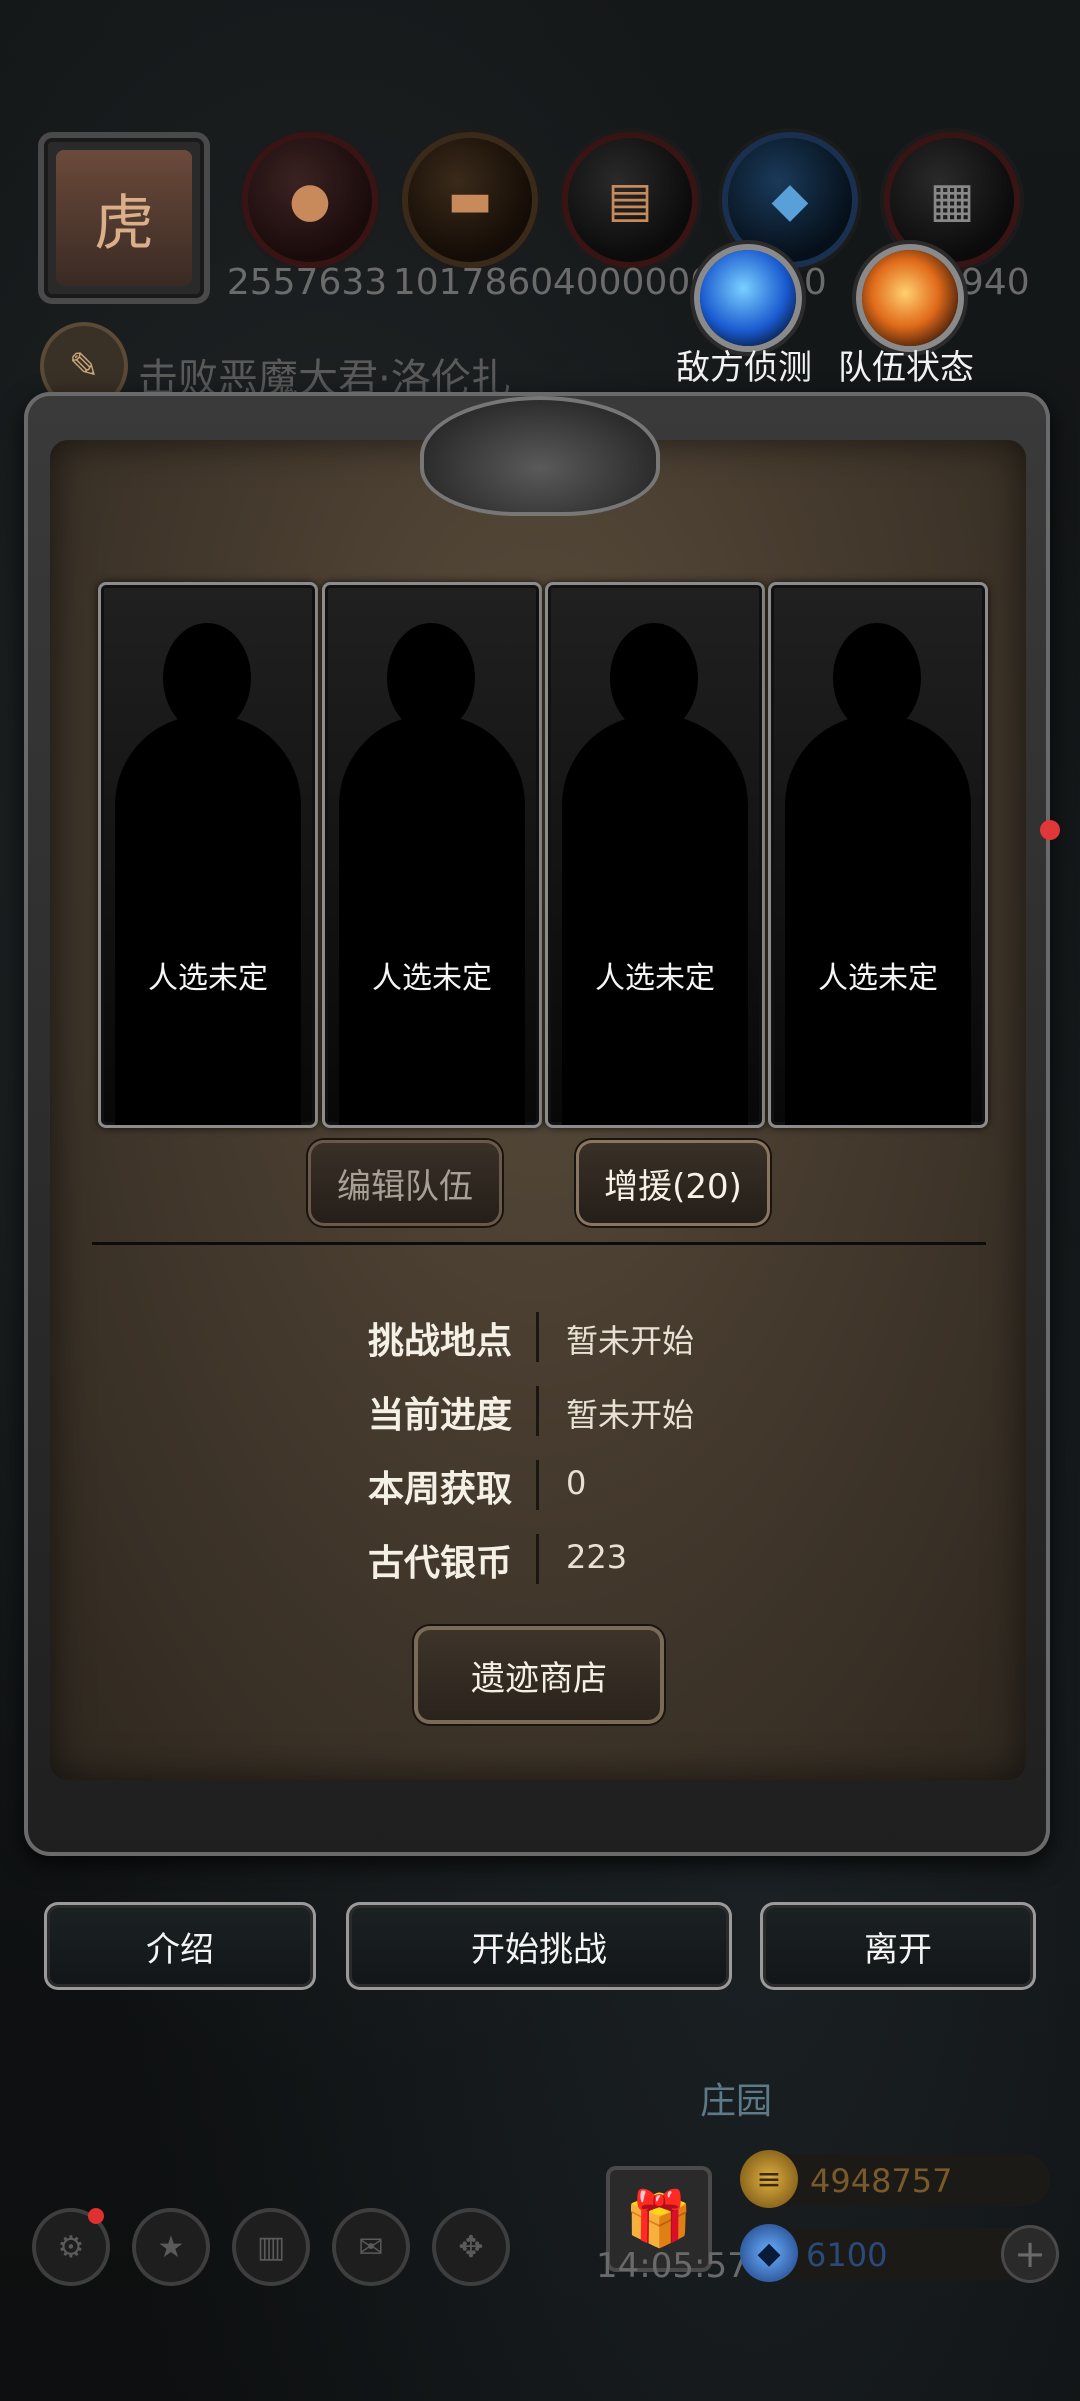  I want to click on info-value: 0, so click(576, 1483).